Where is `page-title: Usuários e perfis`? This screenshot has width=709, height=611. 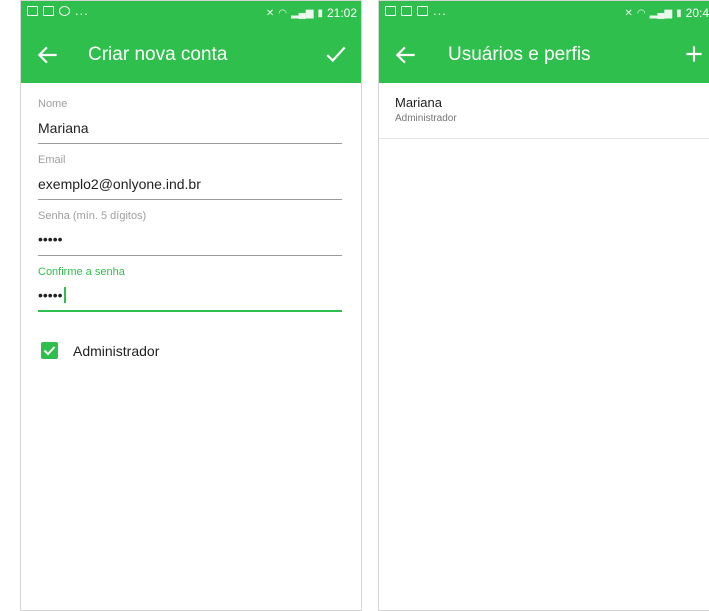 page-title: Usuários e perfis is located at coordinates (519, 54).